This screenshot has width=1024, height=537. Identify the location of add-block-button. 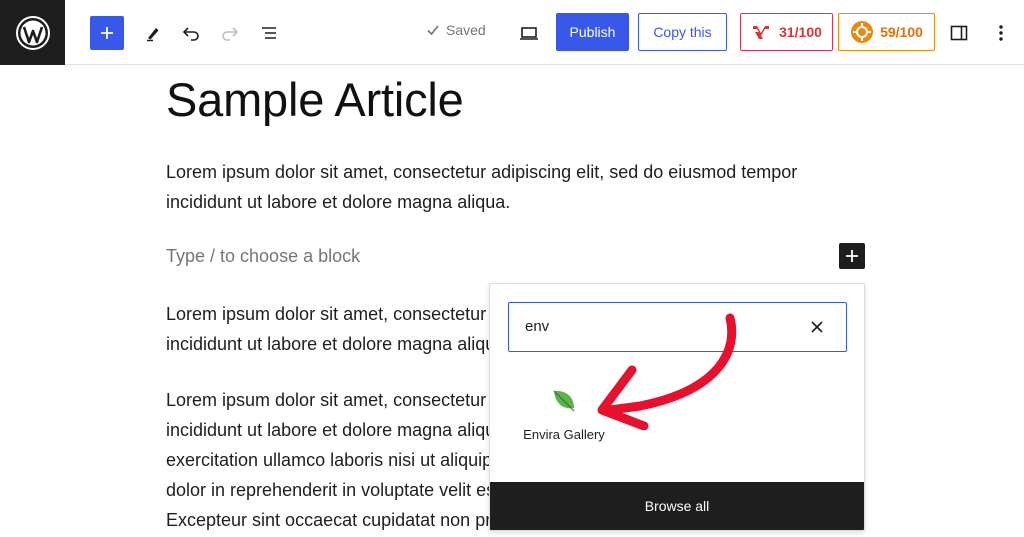
(852, 256).